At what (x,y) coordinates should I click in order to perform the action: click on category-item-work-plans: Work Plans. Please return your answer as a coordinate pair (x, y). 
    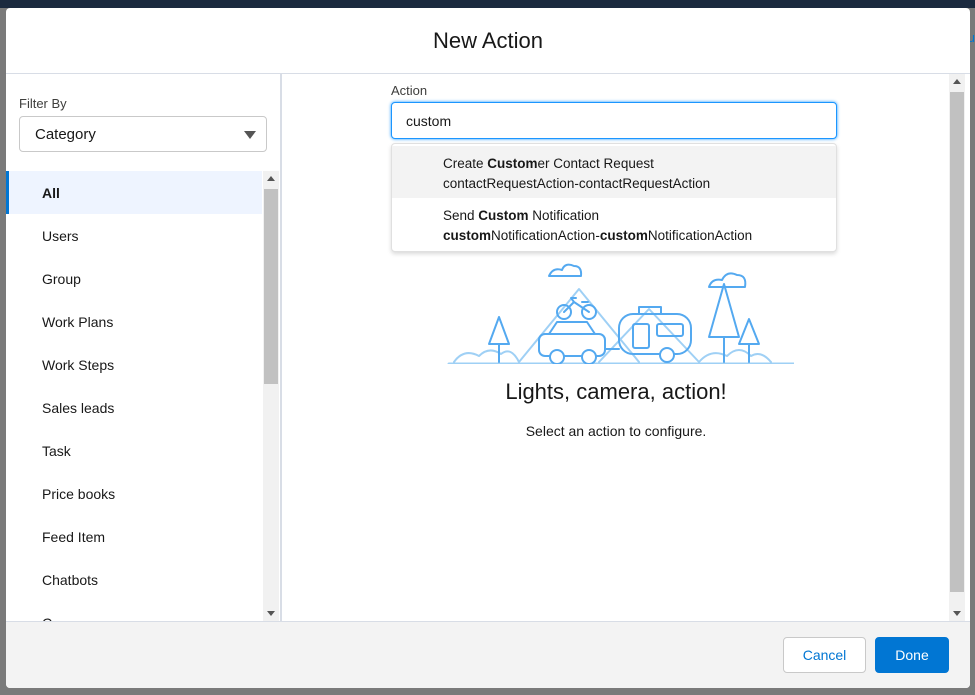
    Looking at the image, I should click on (134, 321).